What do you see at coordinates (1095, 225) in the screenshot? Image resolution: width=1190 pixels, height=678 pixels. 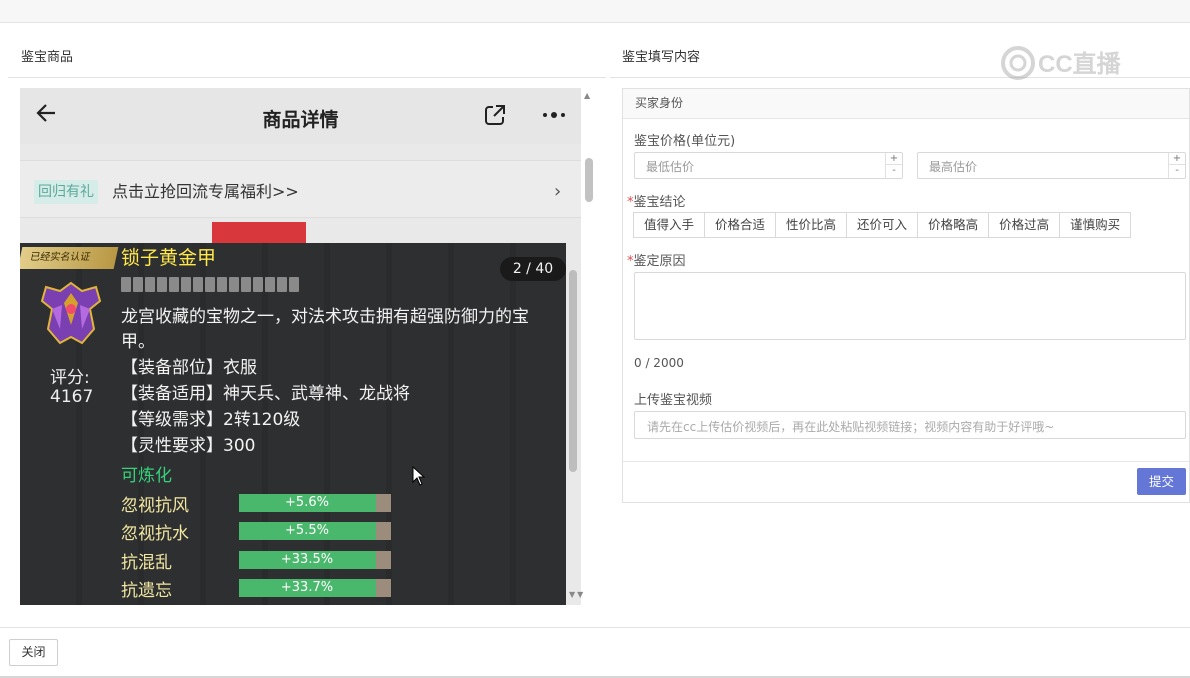 I see `conclusion-option: 谨慎购买` at bounding box center [1095, 225].